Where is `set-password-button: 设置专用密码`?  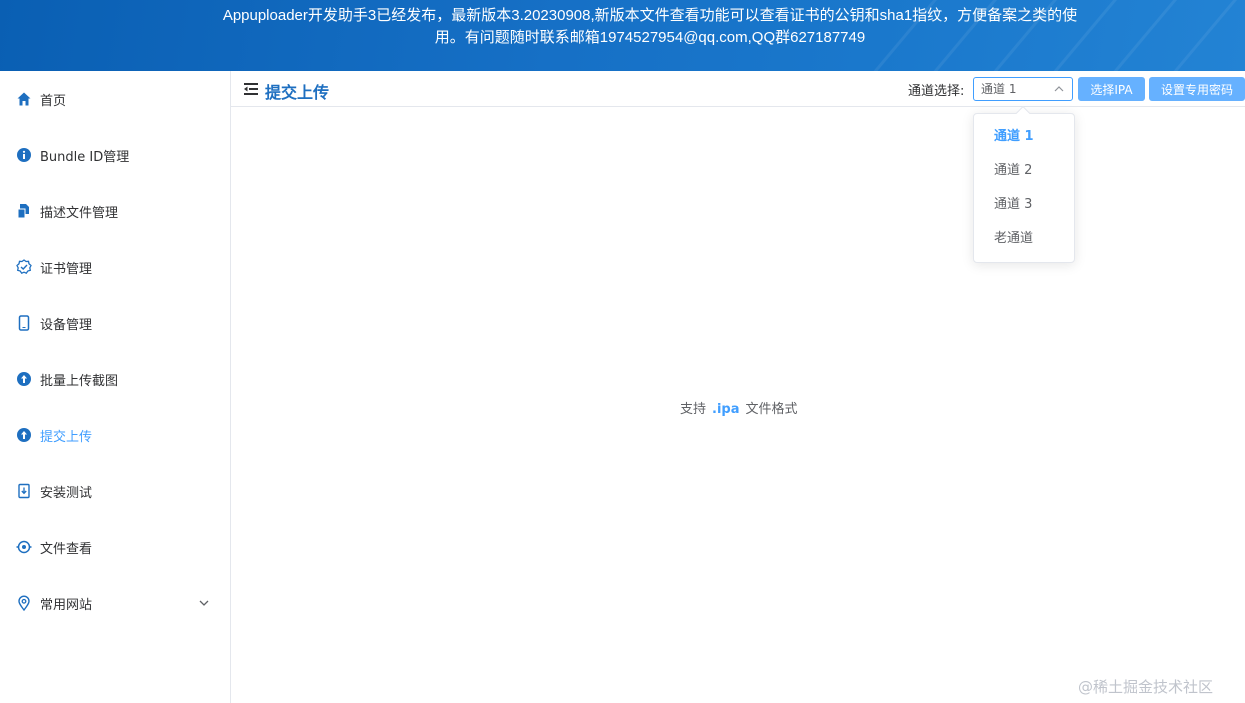
set-password-button: 设置专用密码 is located at coordinates (1197, 89).